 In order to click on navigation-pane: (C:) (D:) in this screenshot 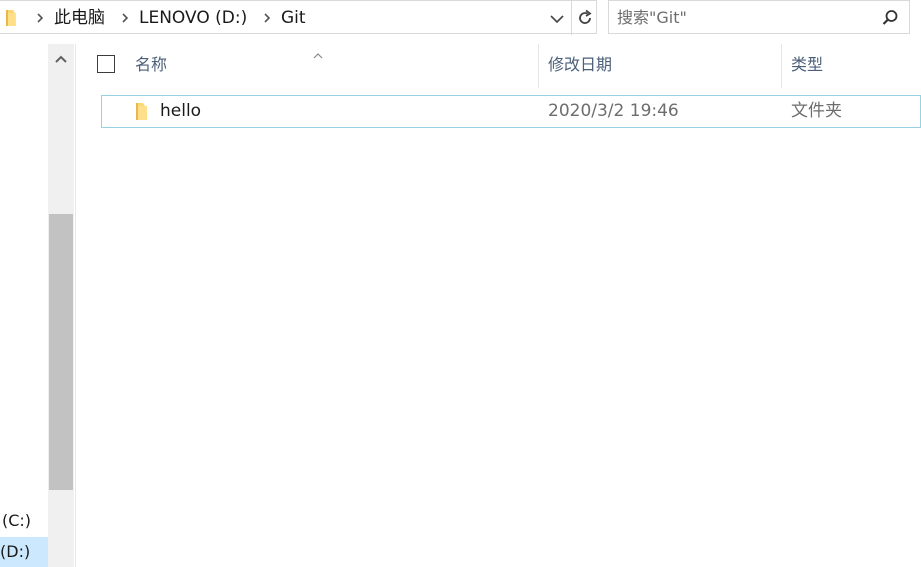, I will do `click(24, 305)`.